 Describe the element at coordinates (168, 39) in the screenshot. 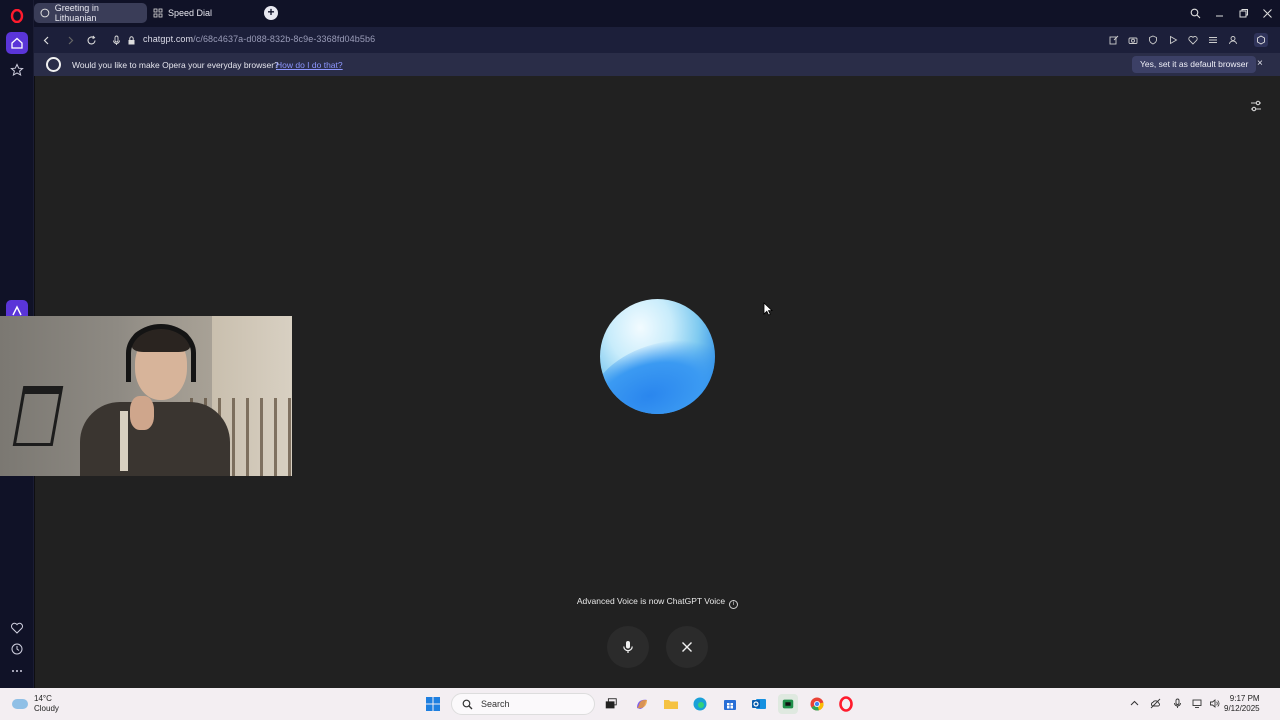

I see `url-host: chatgpt.com` at that location.